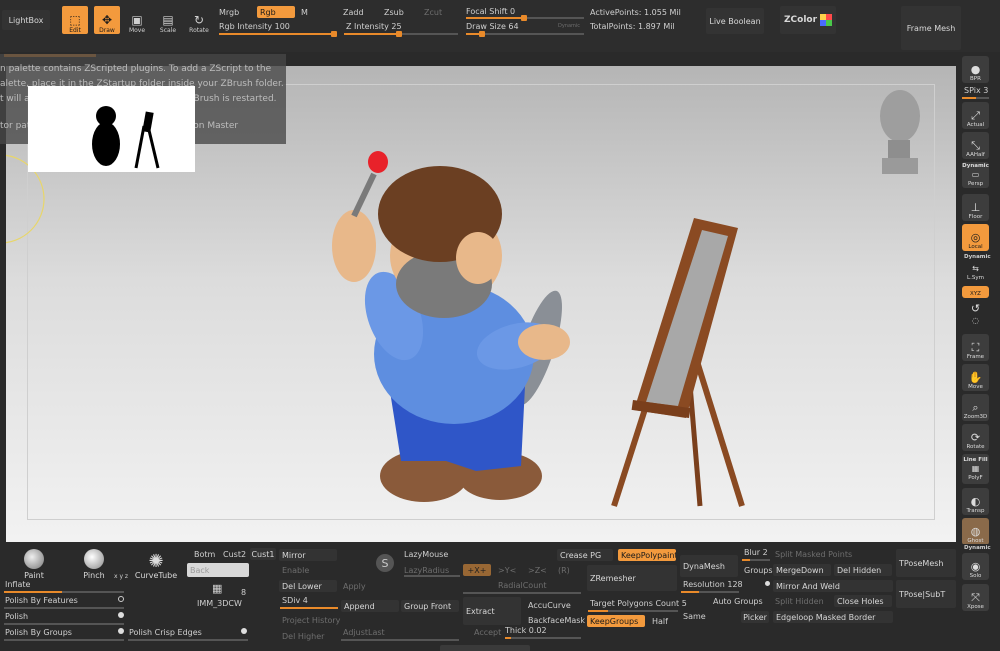 The image size is (1000, 651). I want to click on lsym-button: ⇆ L.Sym, so click(975, 272).